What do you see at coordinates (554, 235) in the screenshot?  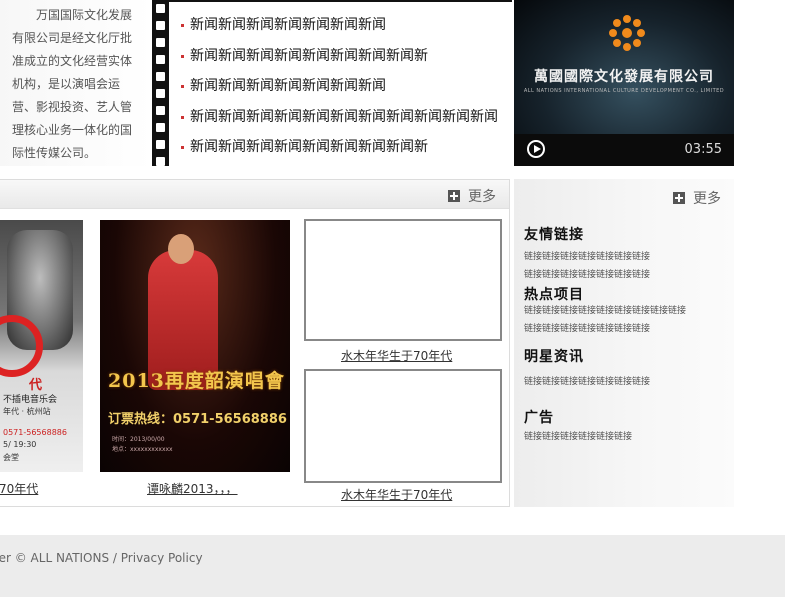 I see `section-title-friend-links: 友情链接` at bounding box center [554, 235].